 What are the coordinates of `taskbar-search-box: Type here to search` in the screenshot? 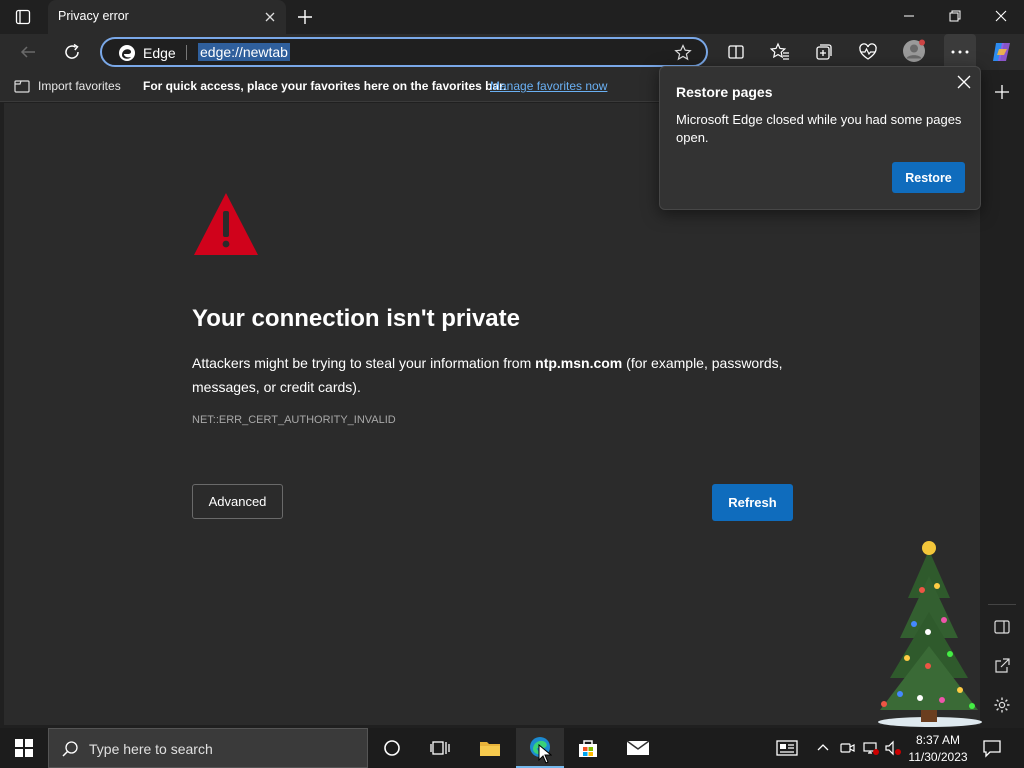 It's located at (208, 748).